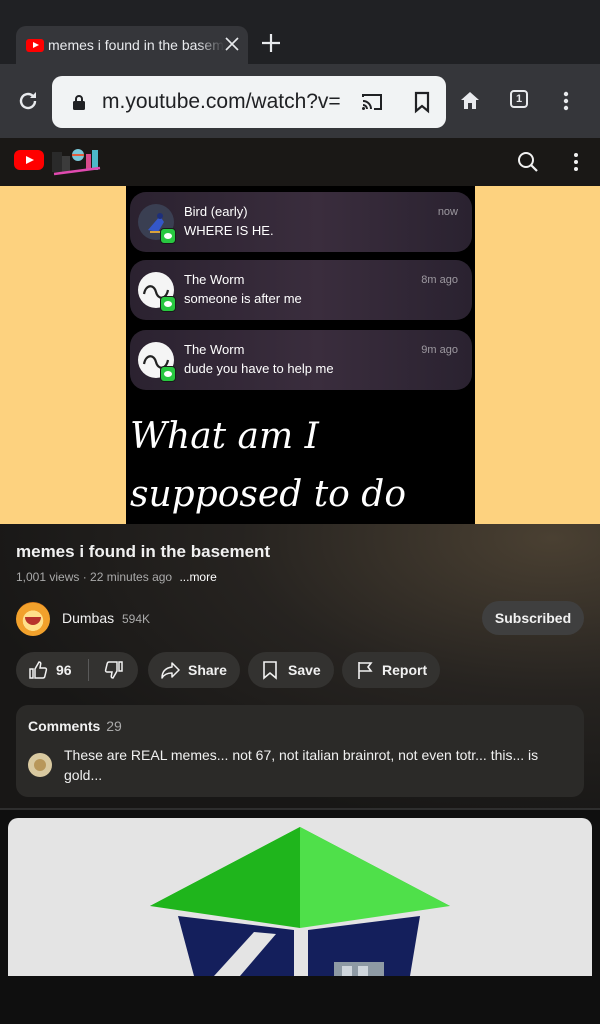 This screenshot has height=1024, width=600. I want to click on browser-menu-button, so click(566, 101).